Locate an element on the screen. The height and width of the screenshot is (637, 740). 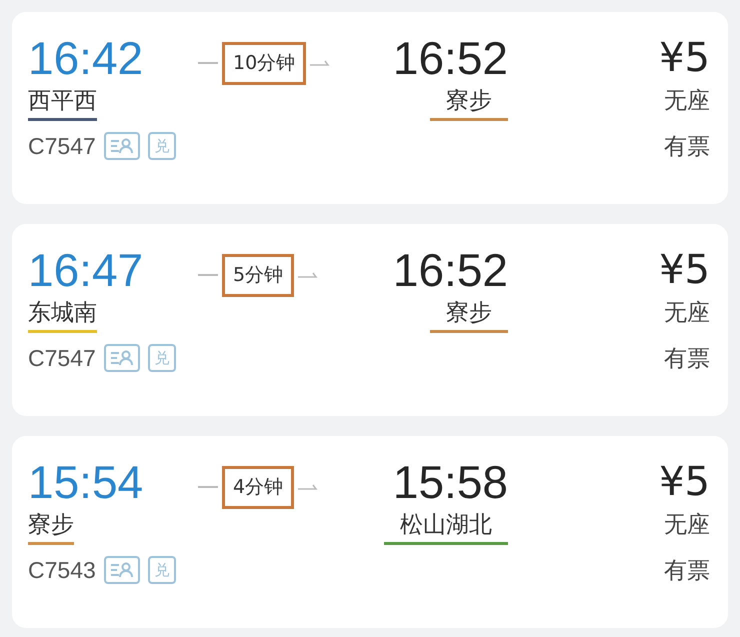
departure-time: 16:47 is located at coordinates (86, 270).